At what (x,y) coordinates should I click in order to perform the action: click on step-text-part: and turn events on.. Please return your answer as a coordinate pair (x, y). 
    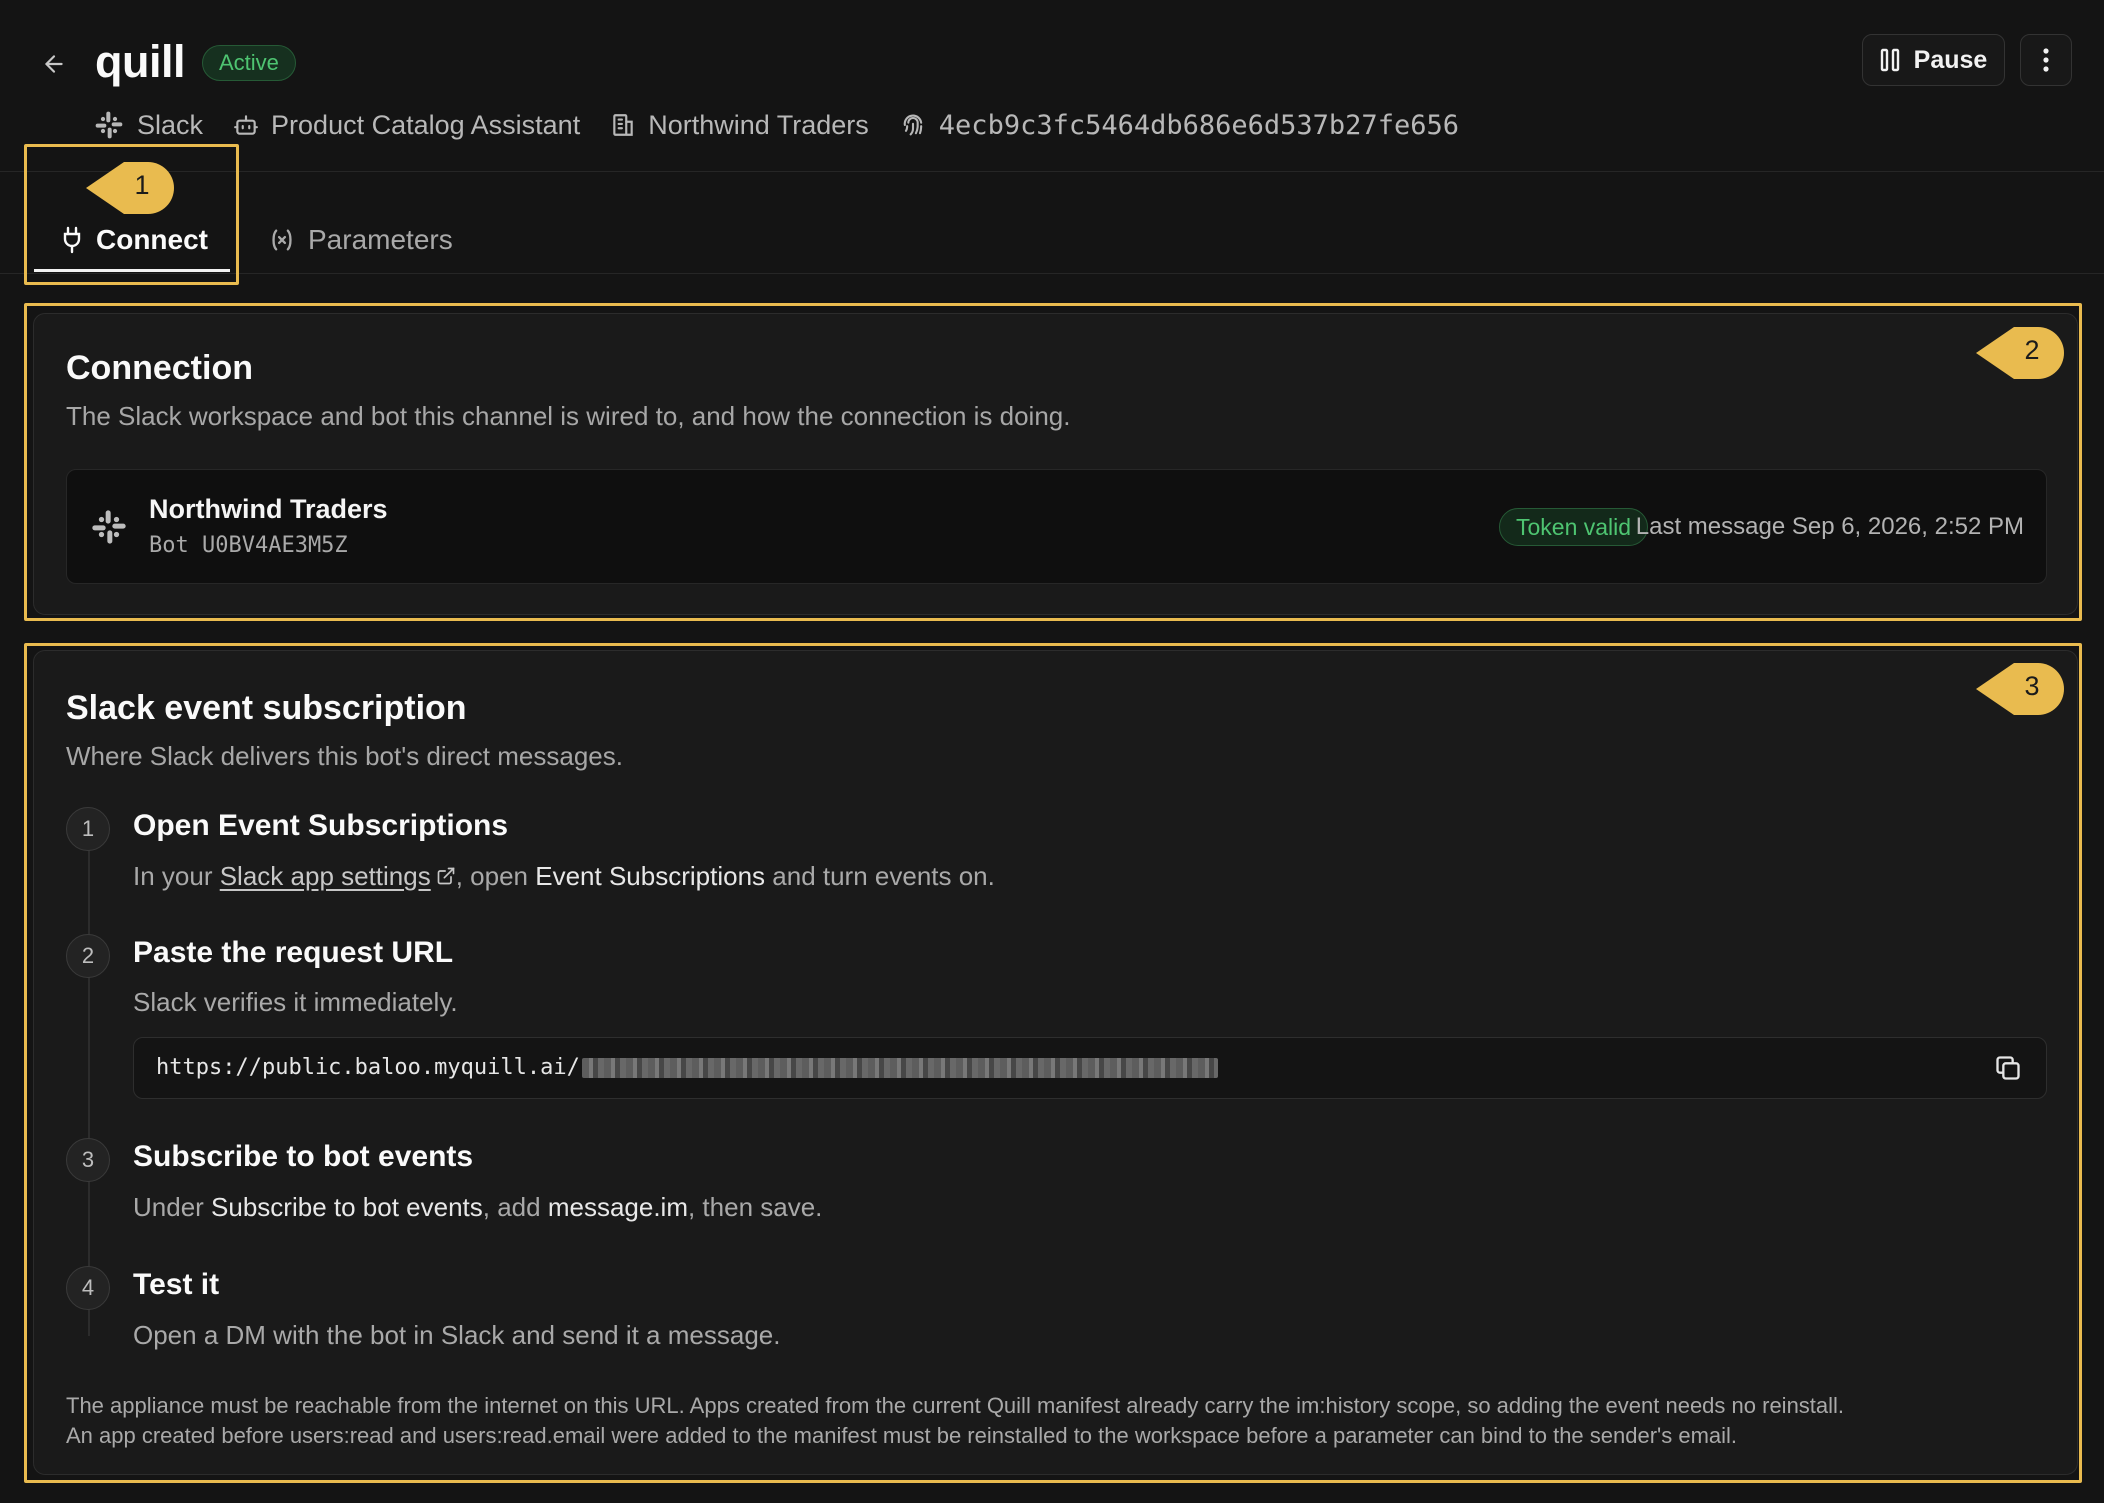
    Looking at the image, I should click on (880, 876).